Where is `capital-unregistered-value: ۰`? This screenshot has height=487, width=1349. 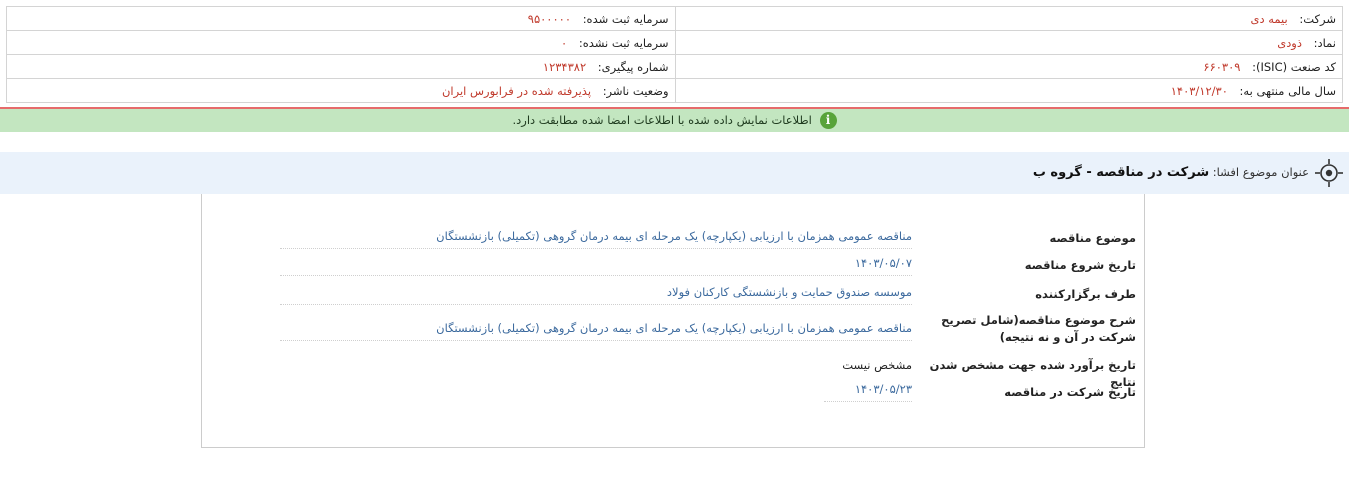 capital-unregistered-value: ۰ is located at coordinates (564, 42).